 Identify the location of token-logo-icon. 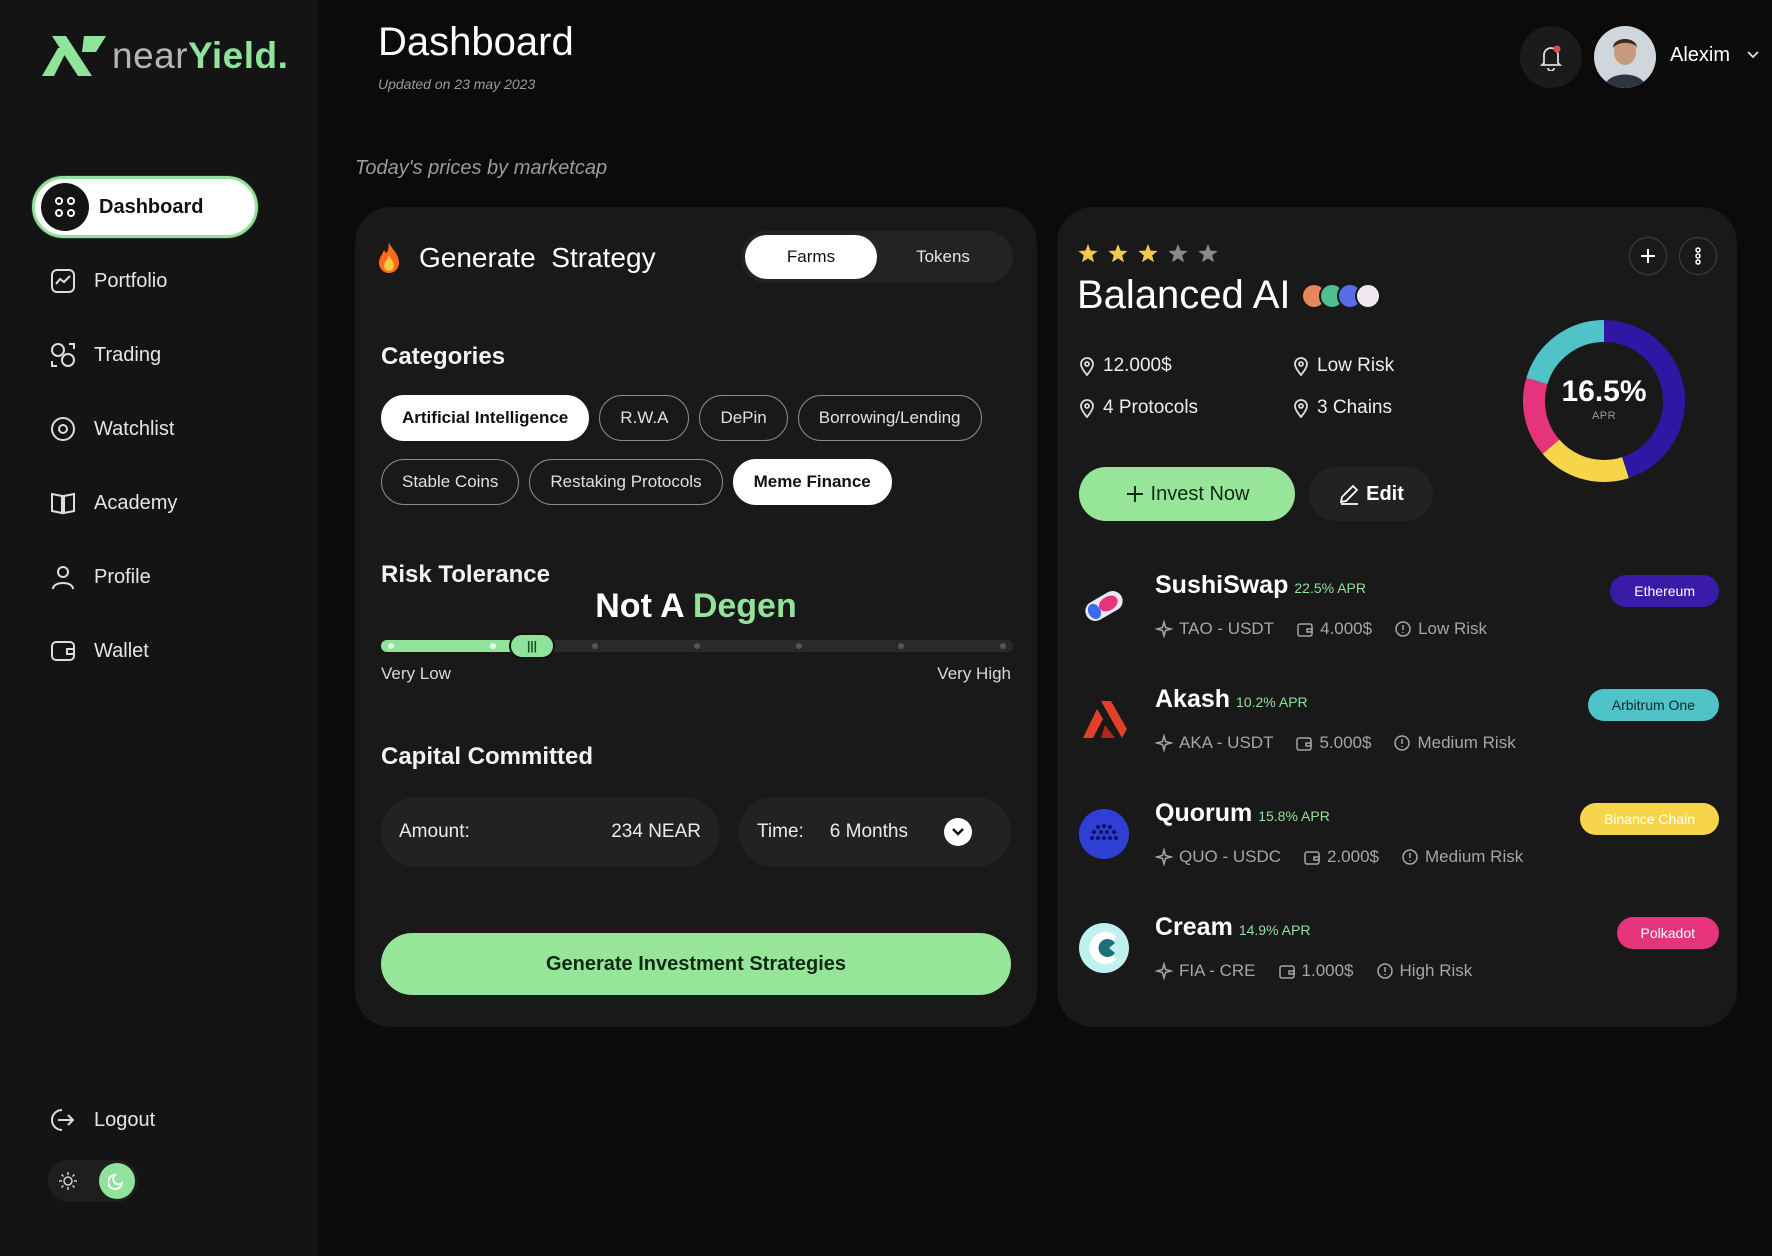
(1367, 295).